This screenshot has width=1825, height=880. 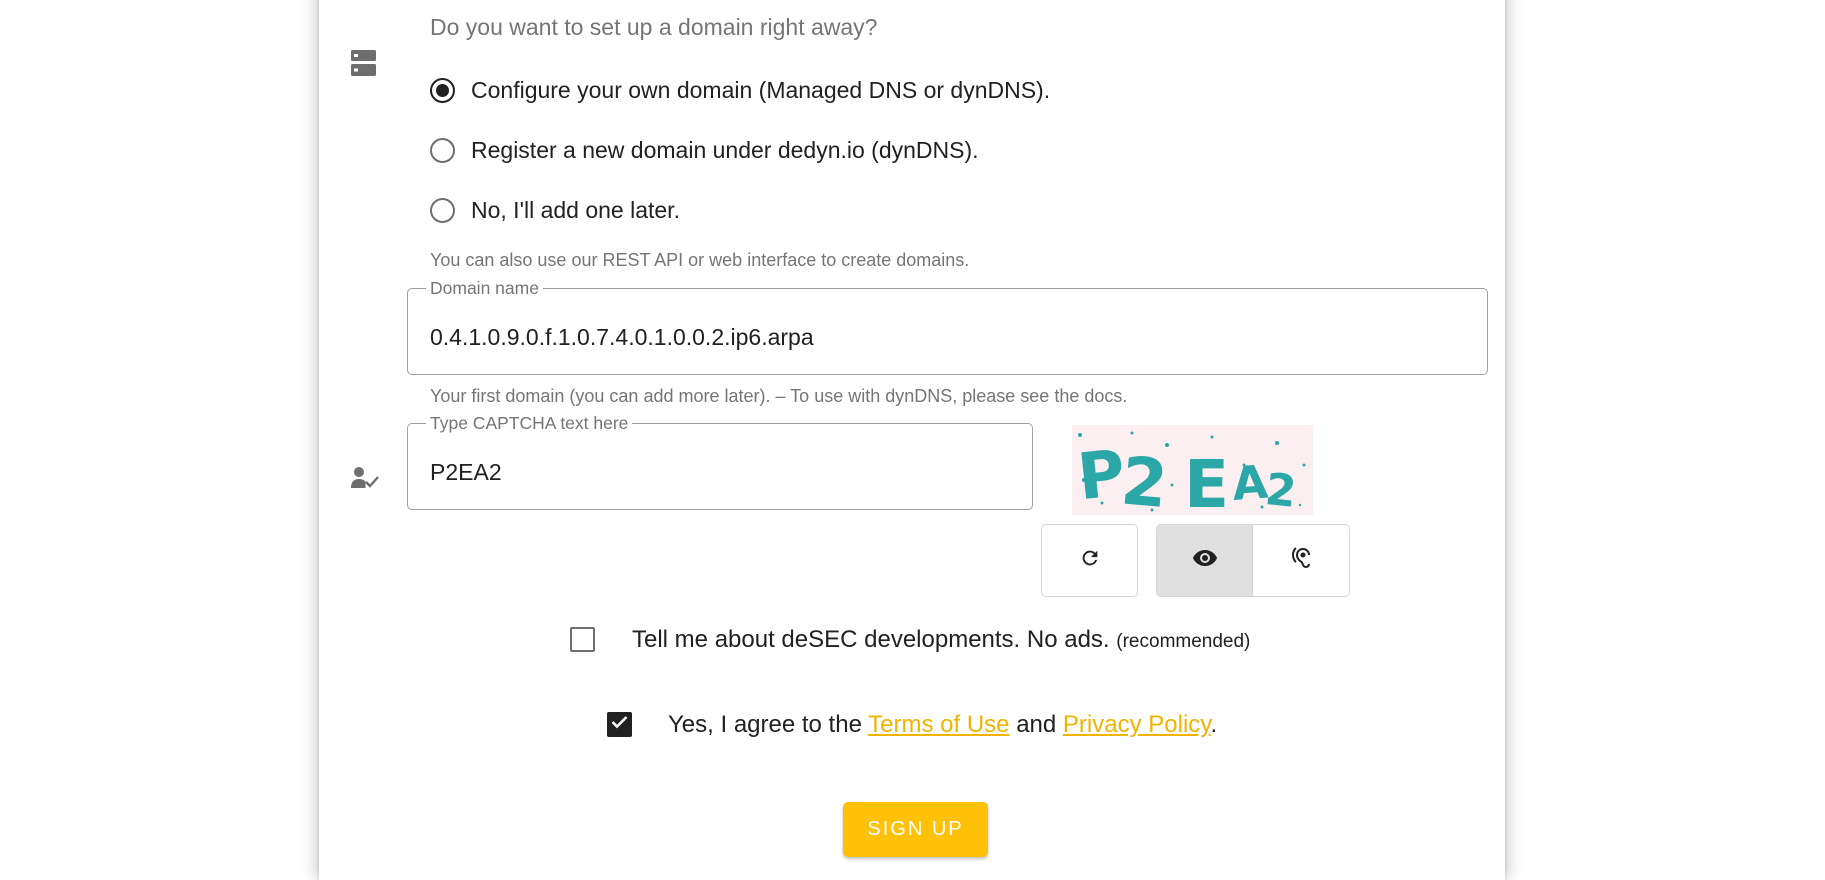 What do you see at coordinates (575, 209) in the screenshot?
I see `radio-label: No, I'll add one later.` at bounding box center [575, 209].